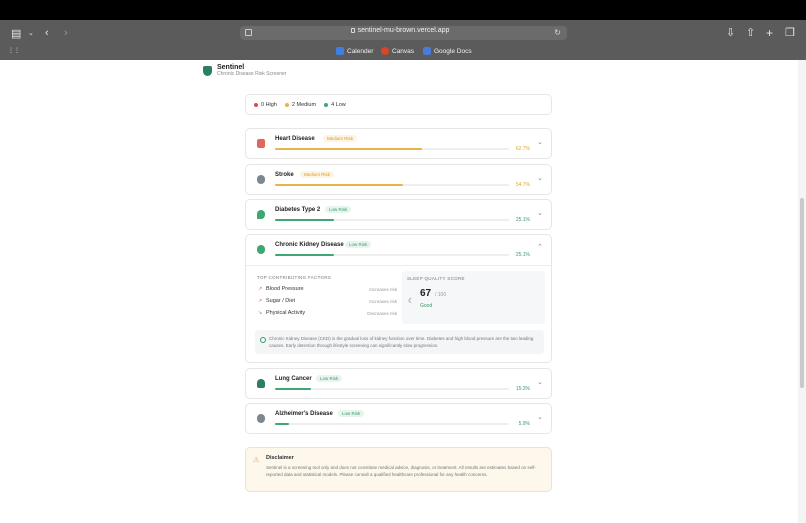 The height and width of the screenshot is (523, 806). What do you see at coordinates (256, 104) in the screenshot?
I see `high-dot-icon` at bounding box center [256, 104].